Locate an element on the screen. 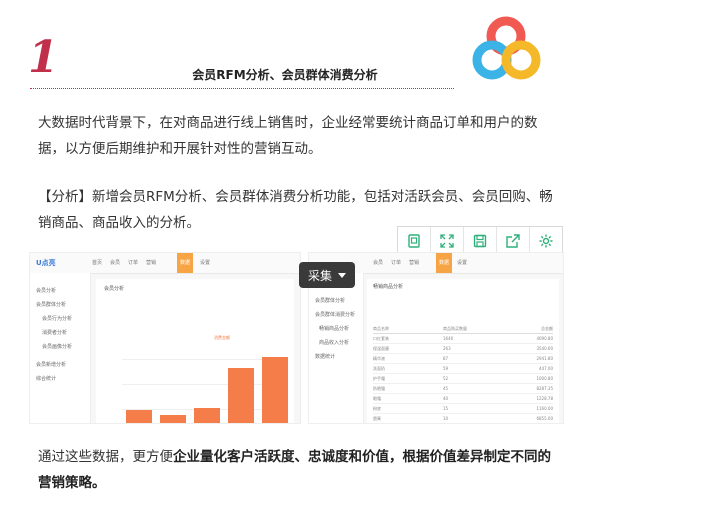 The height and width of the screenshot is (510, 714). app-topbar: U点亮 首页 会员 订单 营销 数据 设置 is located at coordinates (165, 263).